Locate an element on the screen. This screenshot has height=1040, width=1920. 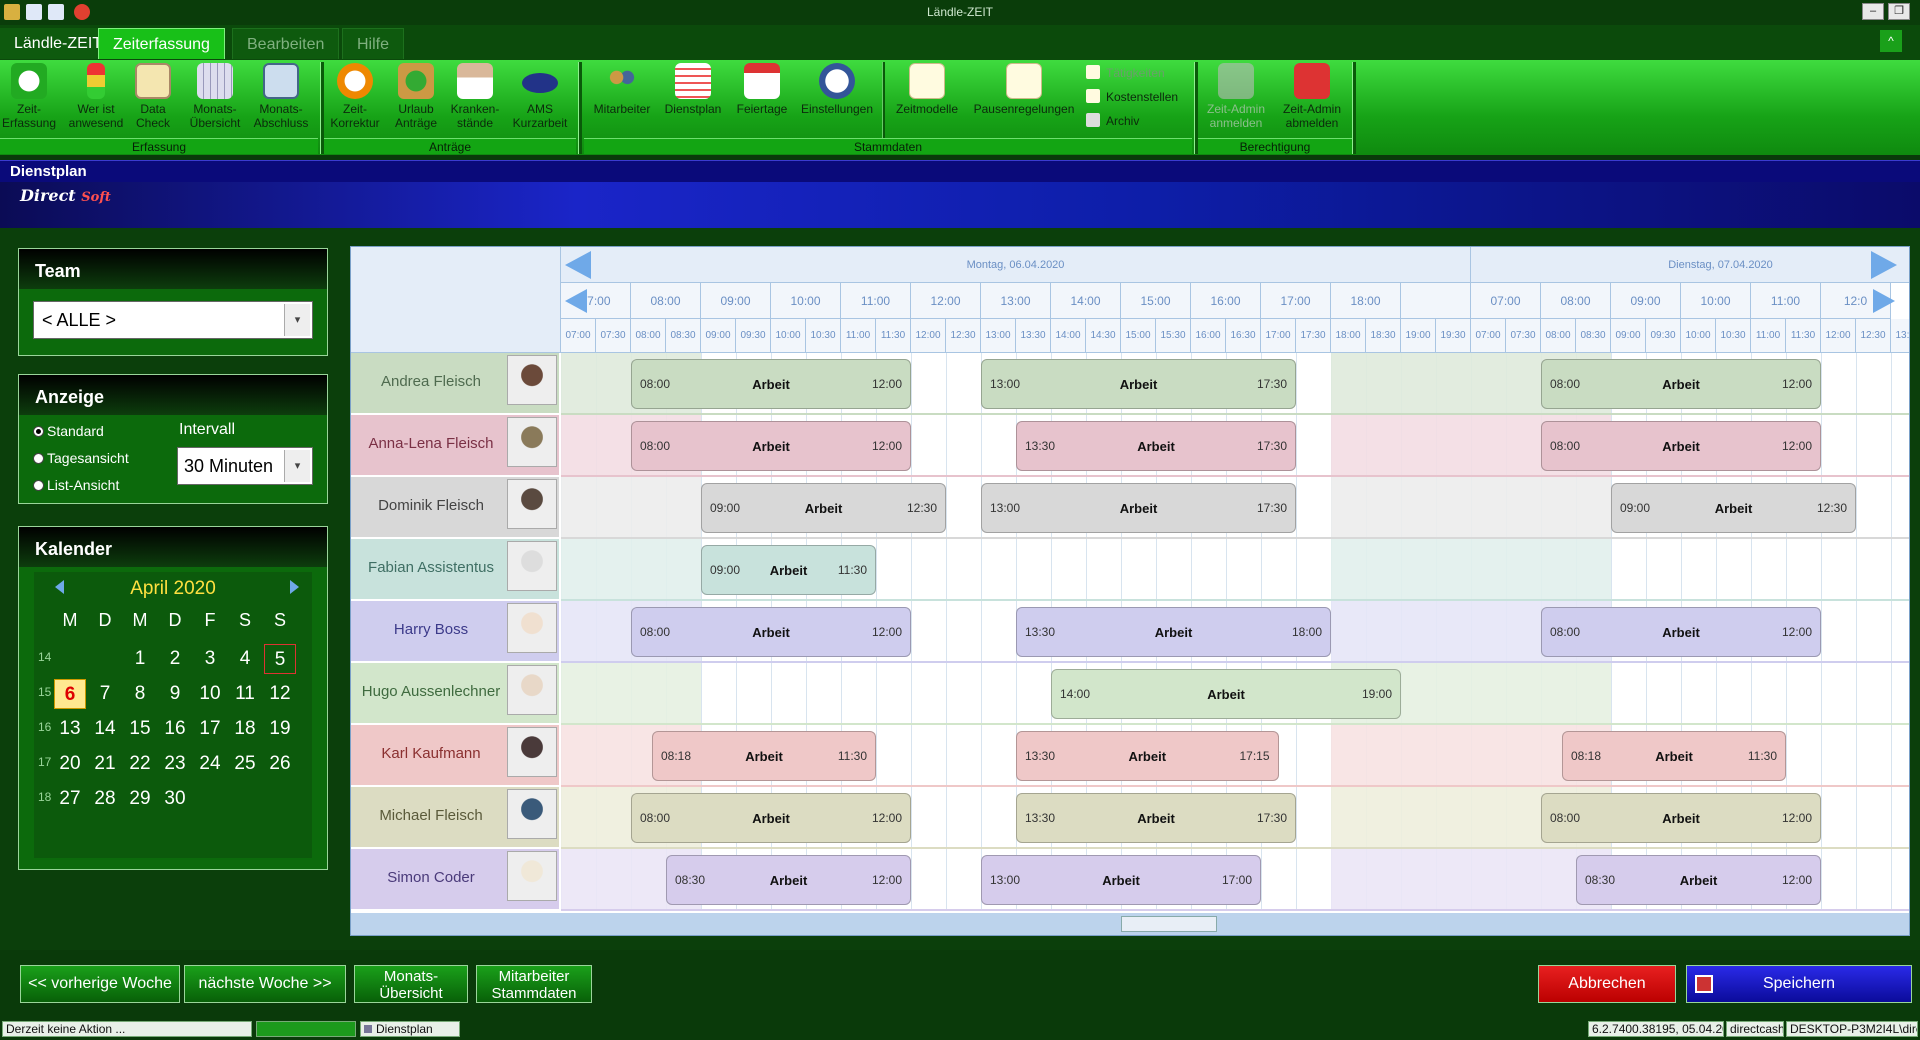
shift-appointment: 13:30 Arbeit 18:00 is located at coordinates (1173, 632).